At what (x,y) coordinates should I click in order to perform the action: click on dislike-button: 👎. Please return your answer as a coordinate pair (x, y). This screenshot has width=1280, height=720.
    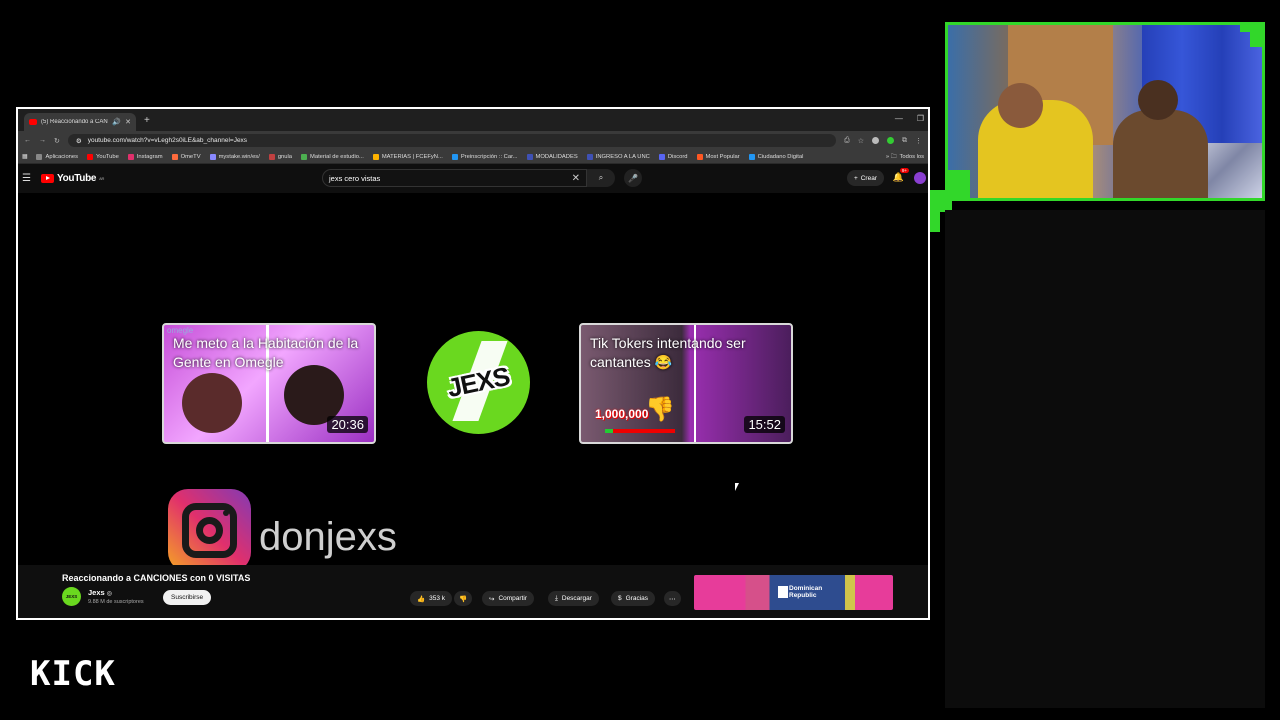
    Looking at the image, I should click on (463, 598).